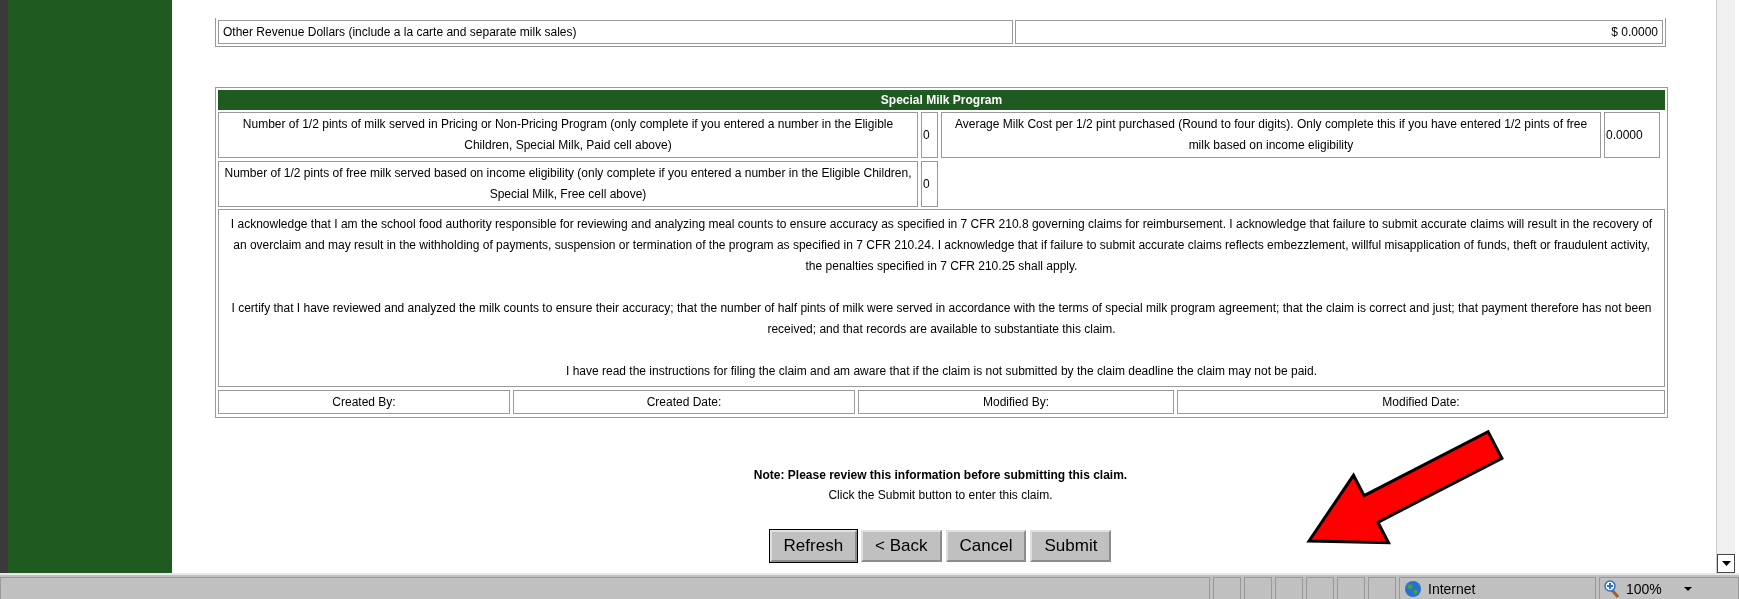 The height and width of the screenshot is (599, 1739). Describe the element at coordinates (941, 319) in the screenshot. I see `certification-text: I certify that I have reviewed and analyzed the milk counts to ensure their accuracy; that the number of half pints of milk were served in accordance with the terms of special milk program agreement; that the claim is correct and just; that payment therefore has not been received; and that records are available to substantiate this claim.` at that location.